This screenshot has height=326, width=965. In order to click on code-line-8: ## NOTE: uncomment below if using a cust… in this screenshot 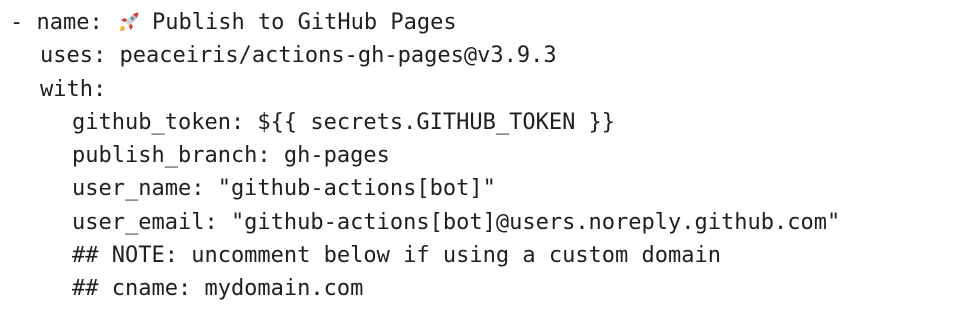, I will do `click(397, 256)`.